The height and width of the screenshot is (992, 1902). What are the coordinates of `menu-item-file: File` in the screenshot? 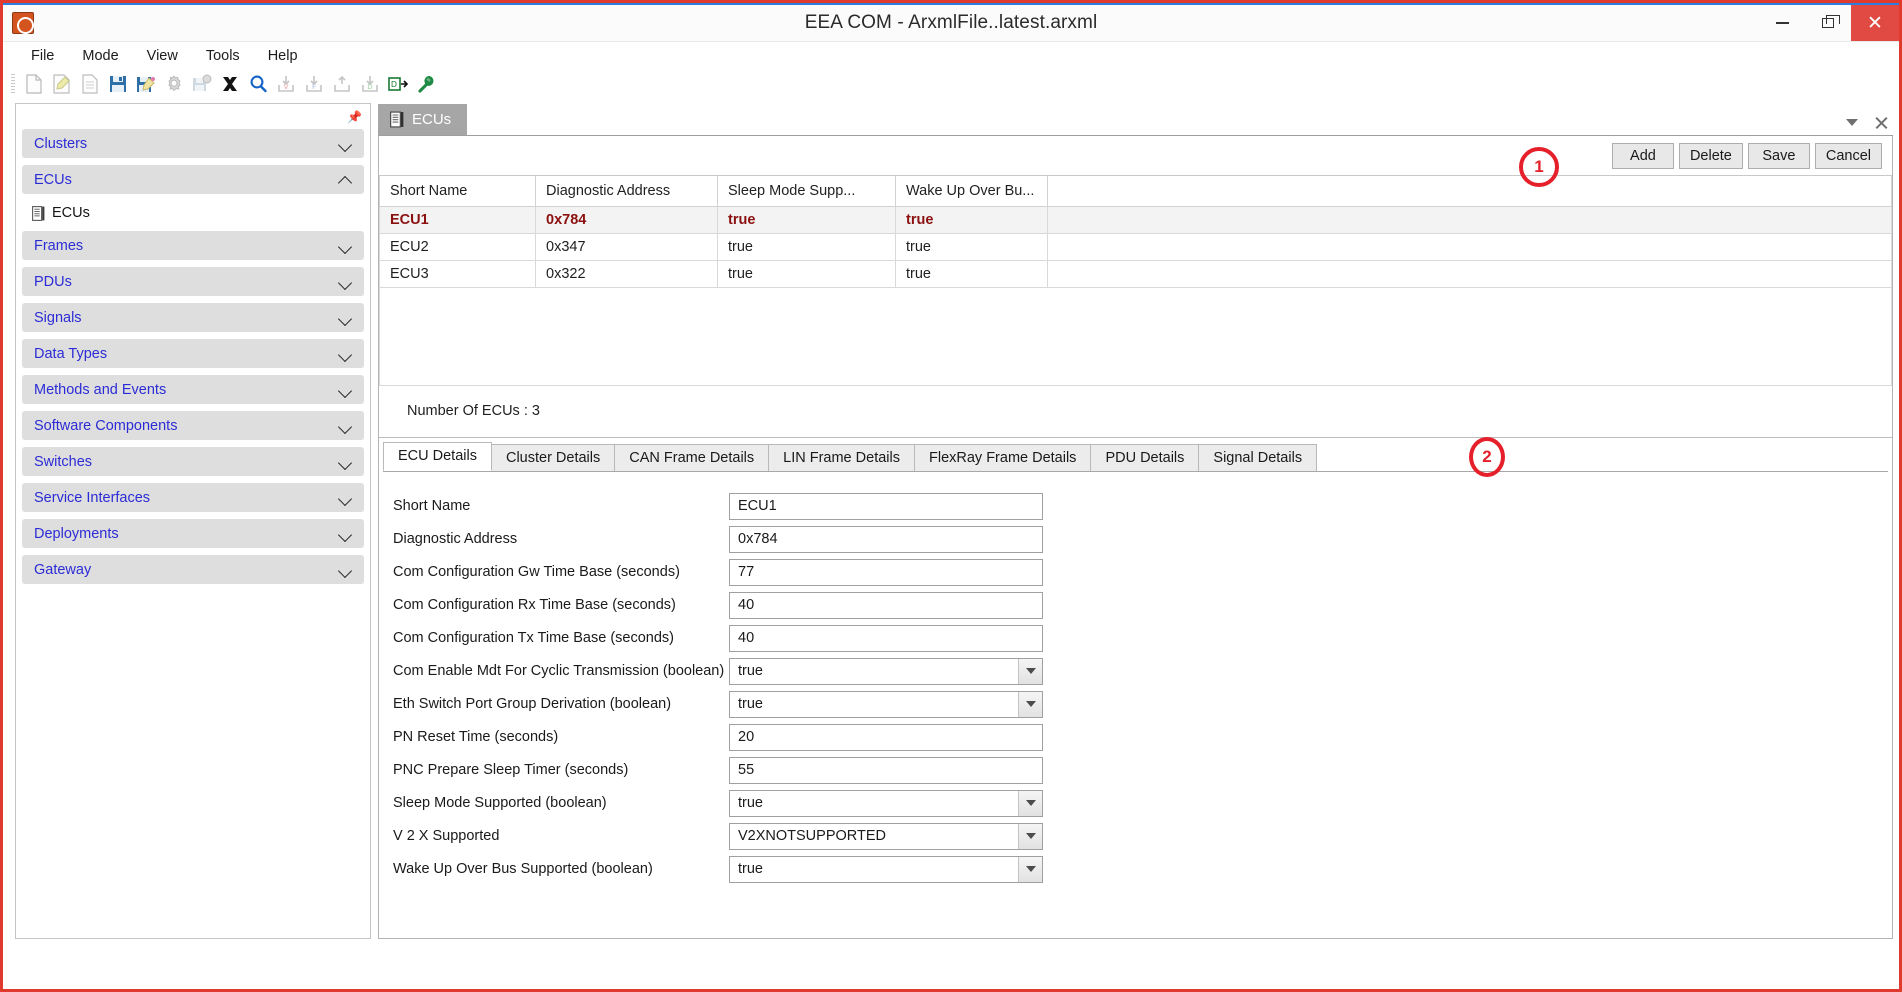 It's located at (42, 56).